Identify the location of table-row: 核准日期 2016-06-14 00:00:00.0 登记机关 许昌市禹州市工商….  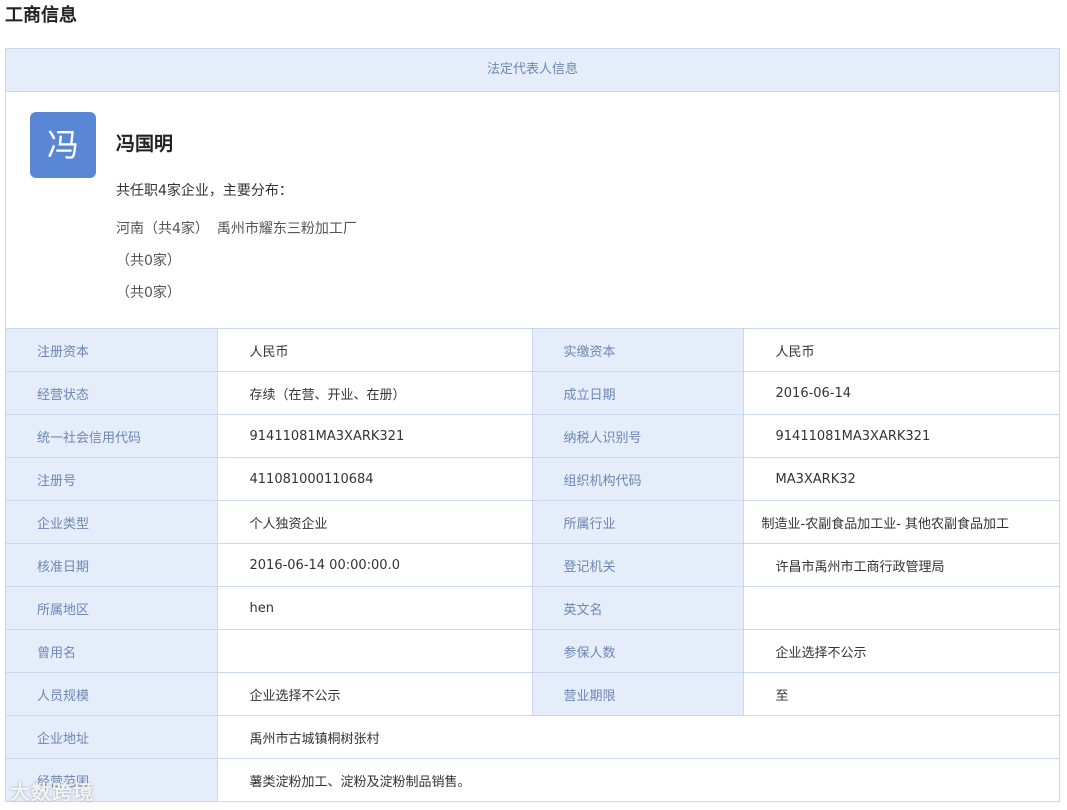
(532, 565).